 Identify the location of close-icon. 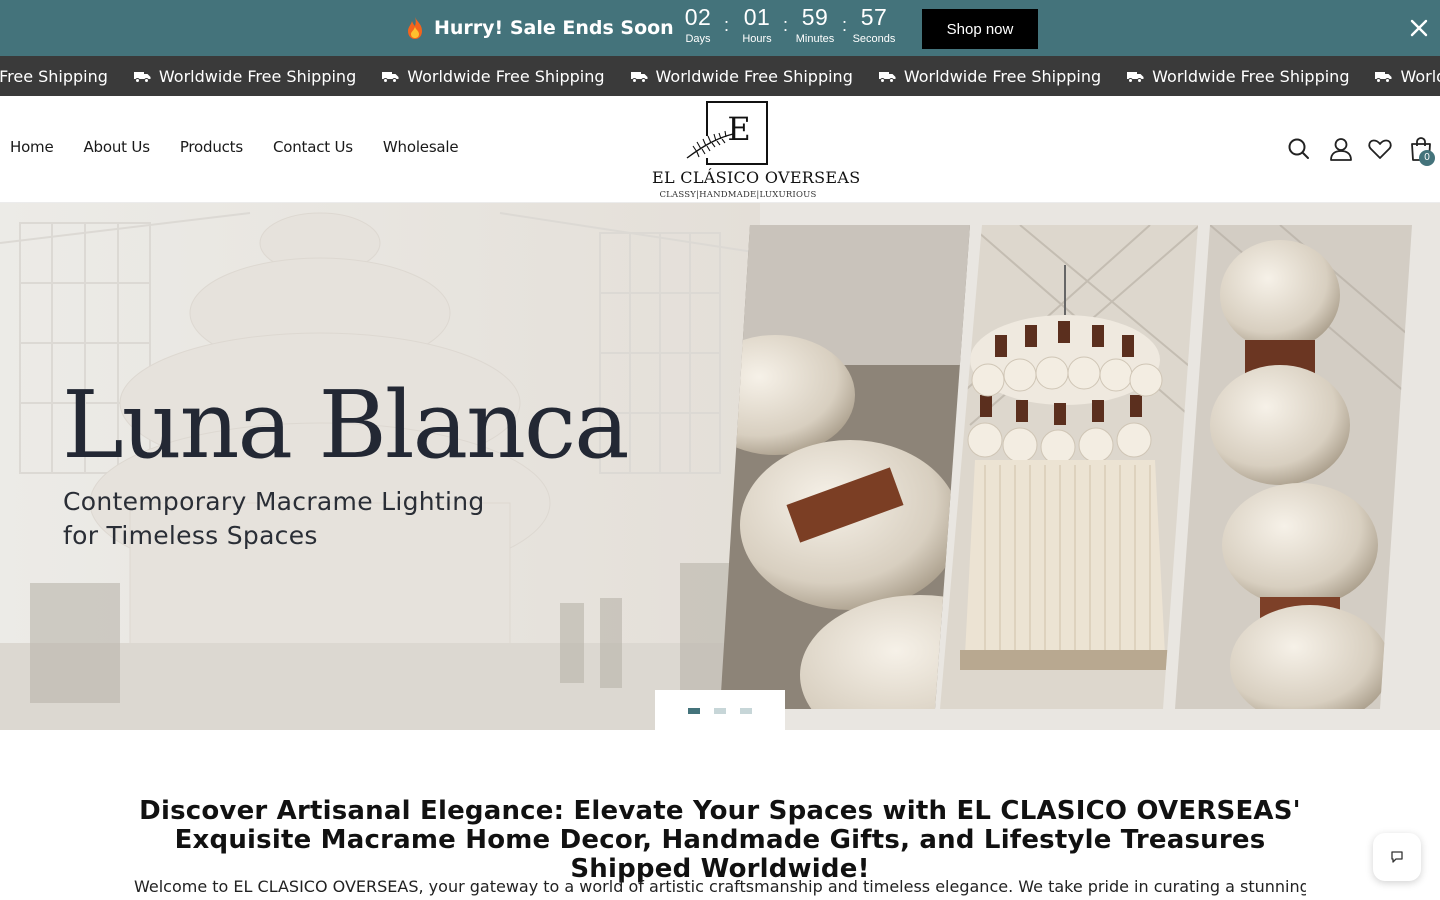
(1419, 28).